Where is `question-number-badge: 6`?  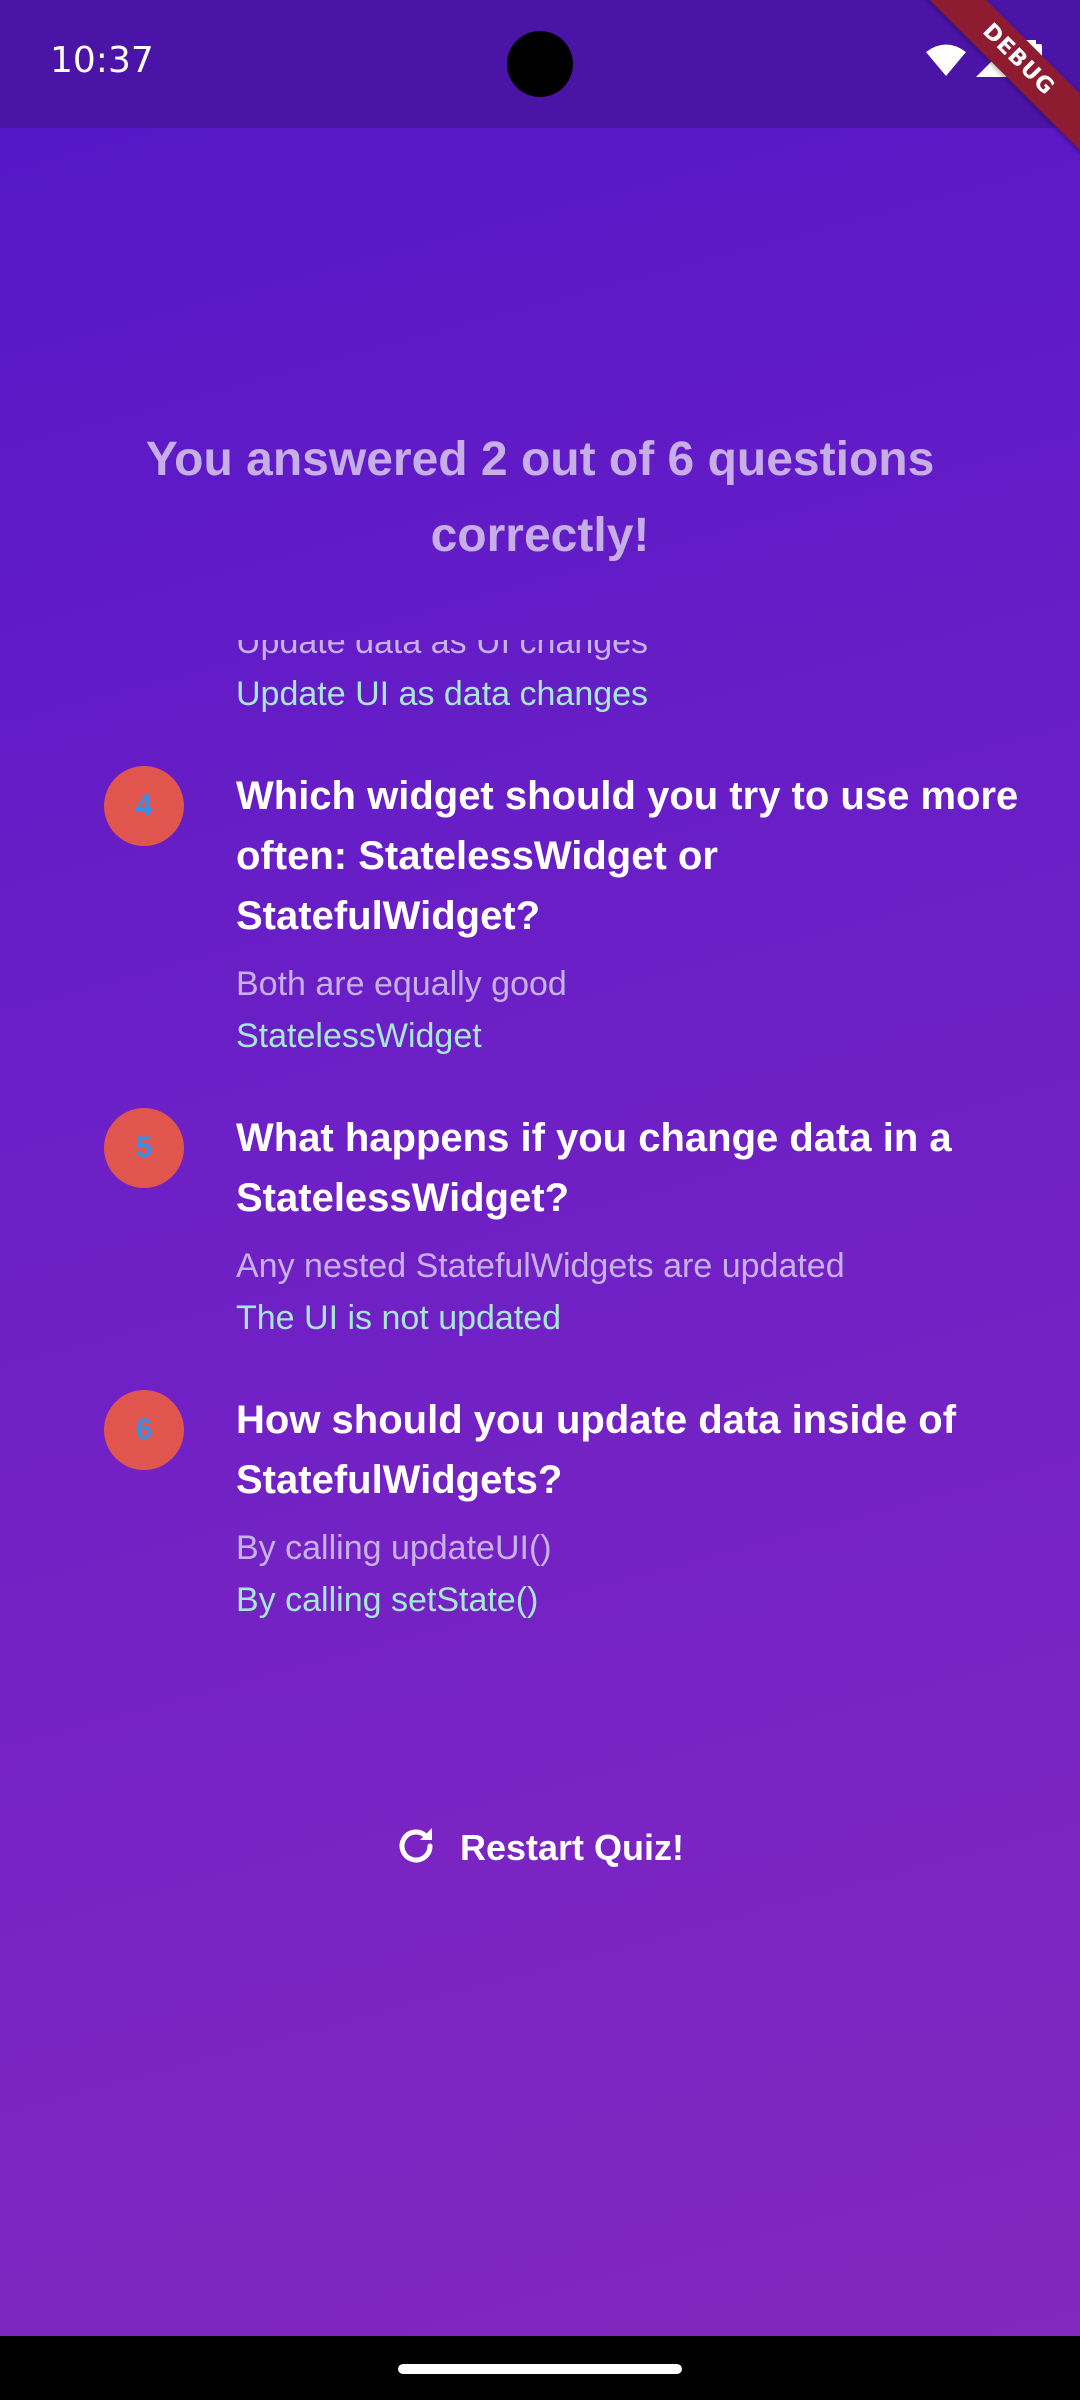
question-number-badge: 6 is located at coordinates (144, 1430).